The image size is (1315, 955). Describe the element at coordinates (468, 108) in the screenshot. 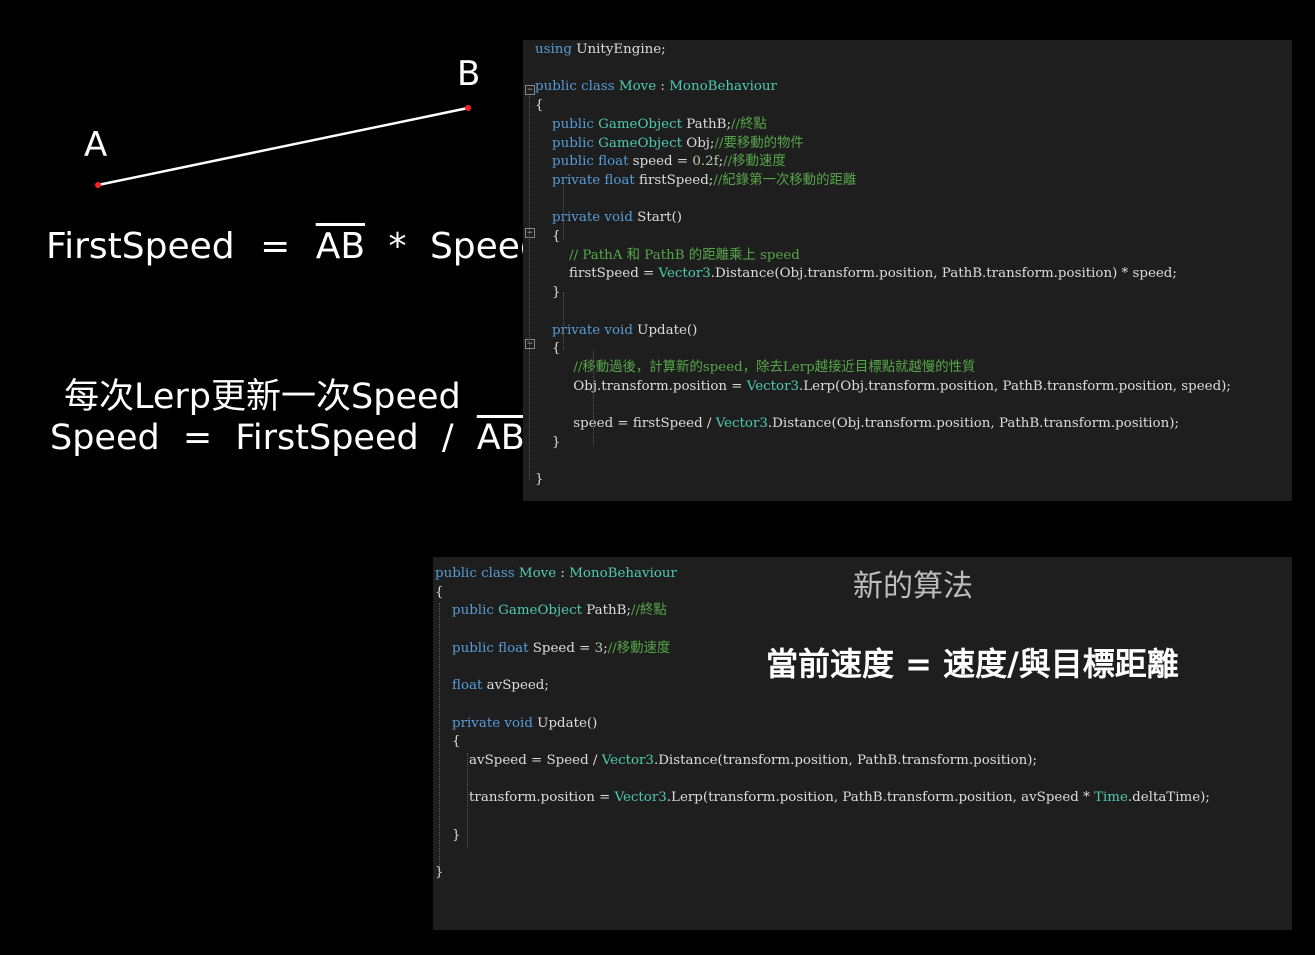

I see `point-b-dot` at that location.